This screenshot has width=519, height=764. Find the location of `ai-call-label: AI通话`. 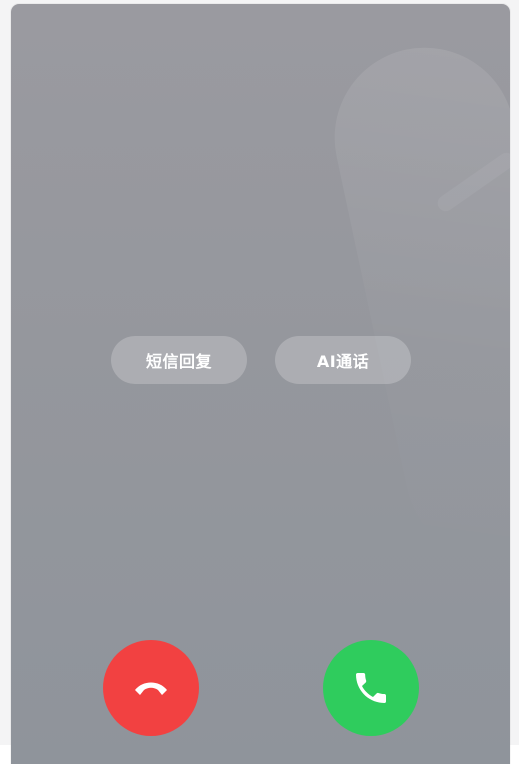

ai-call-label: AI通话 is located at coordinates (343, 361).